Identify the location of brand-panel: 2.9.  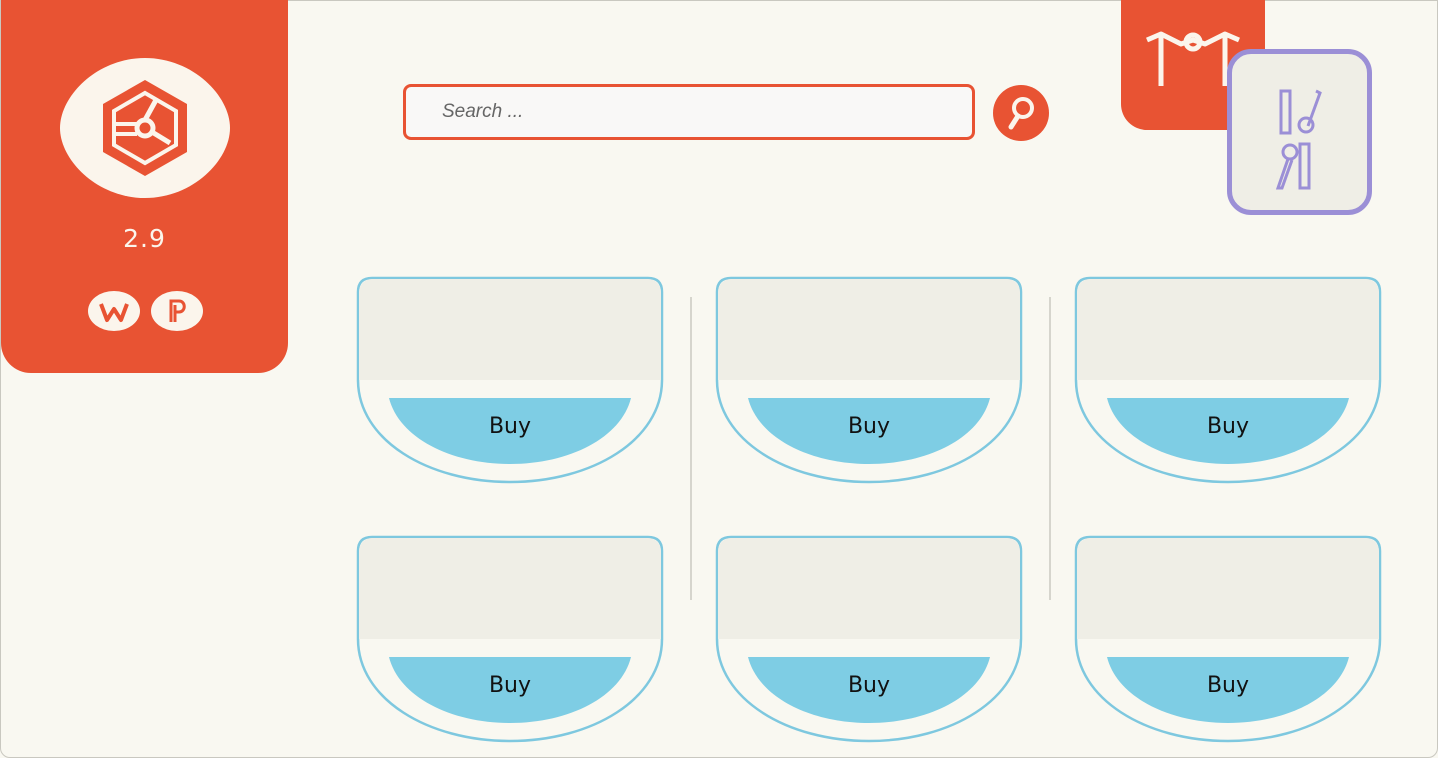
(144, 186).